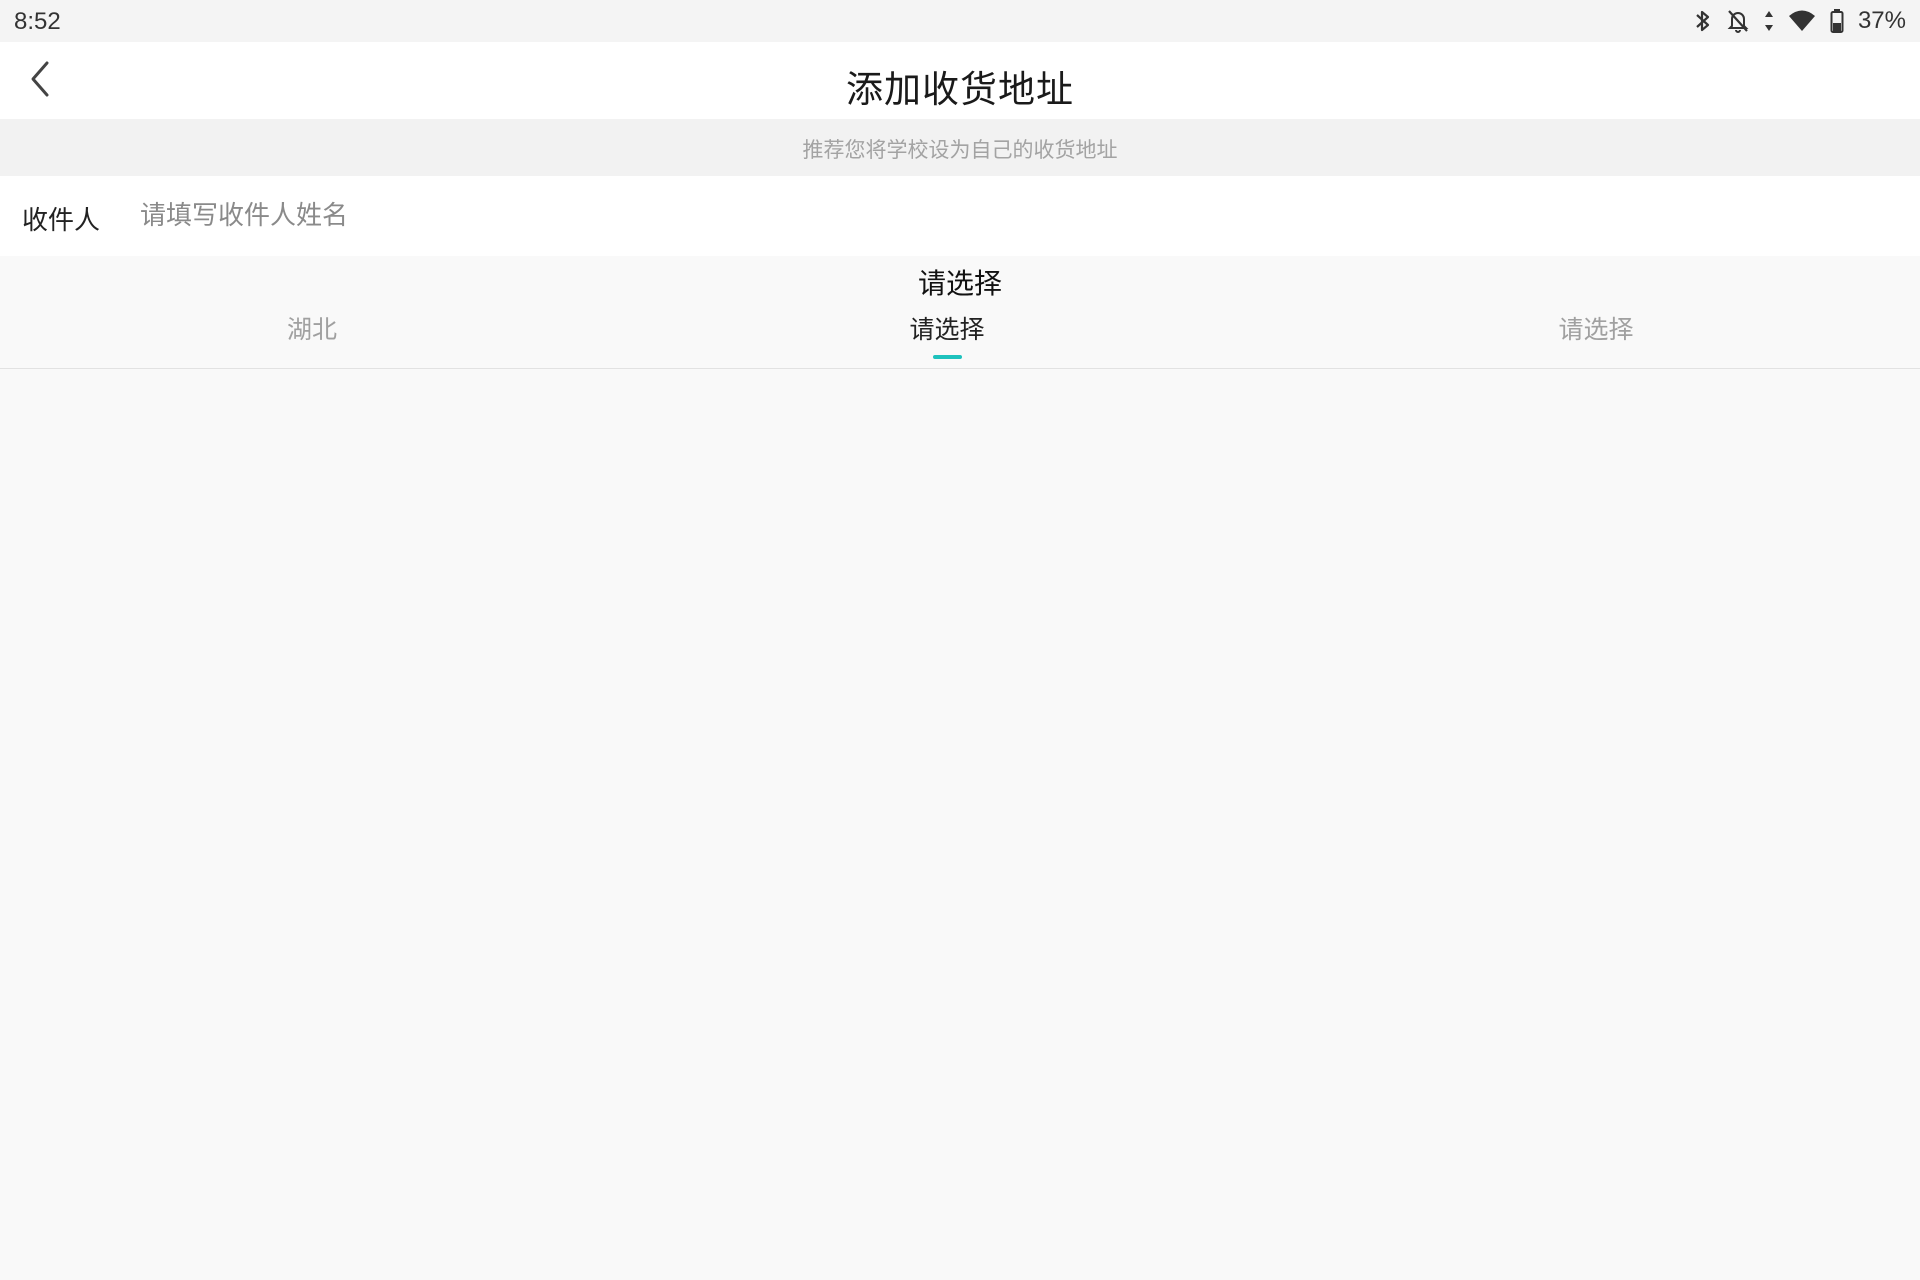  I want to click on recipient-row: 收件人, so click(960, 216).